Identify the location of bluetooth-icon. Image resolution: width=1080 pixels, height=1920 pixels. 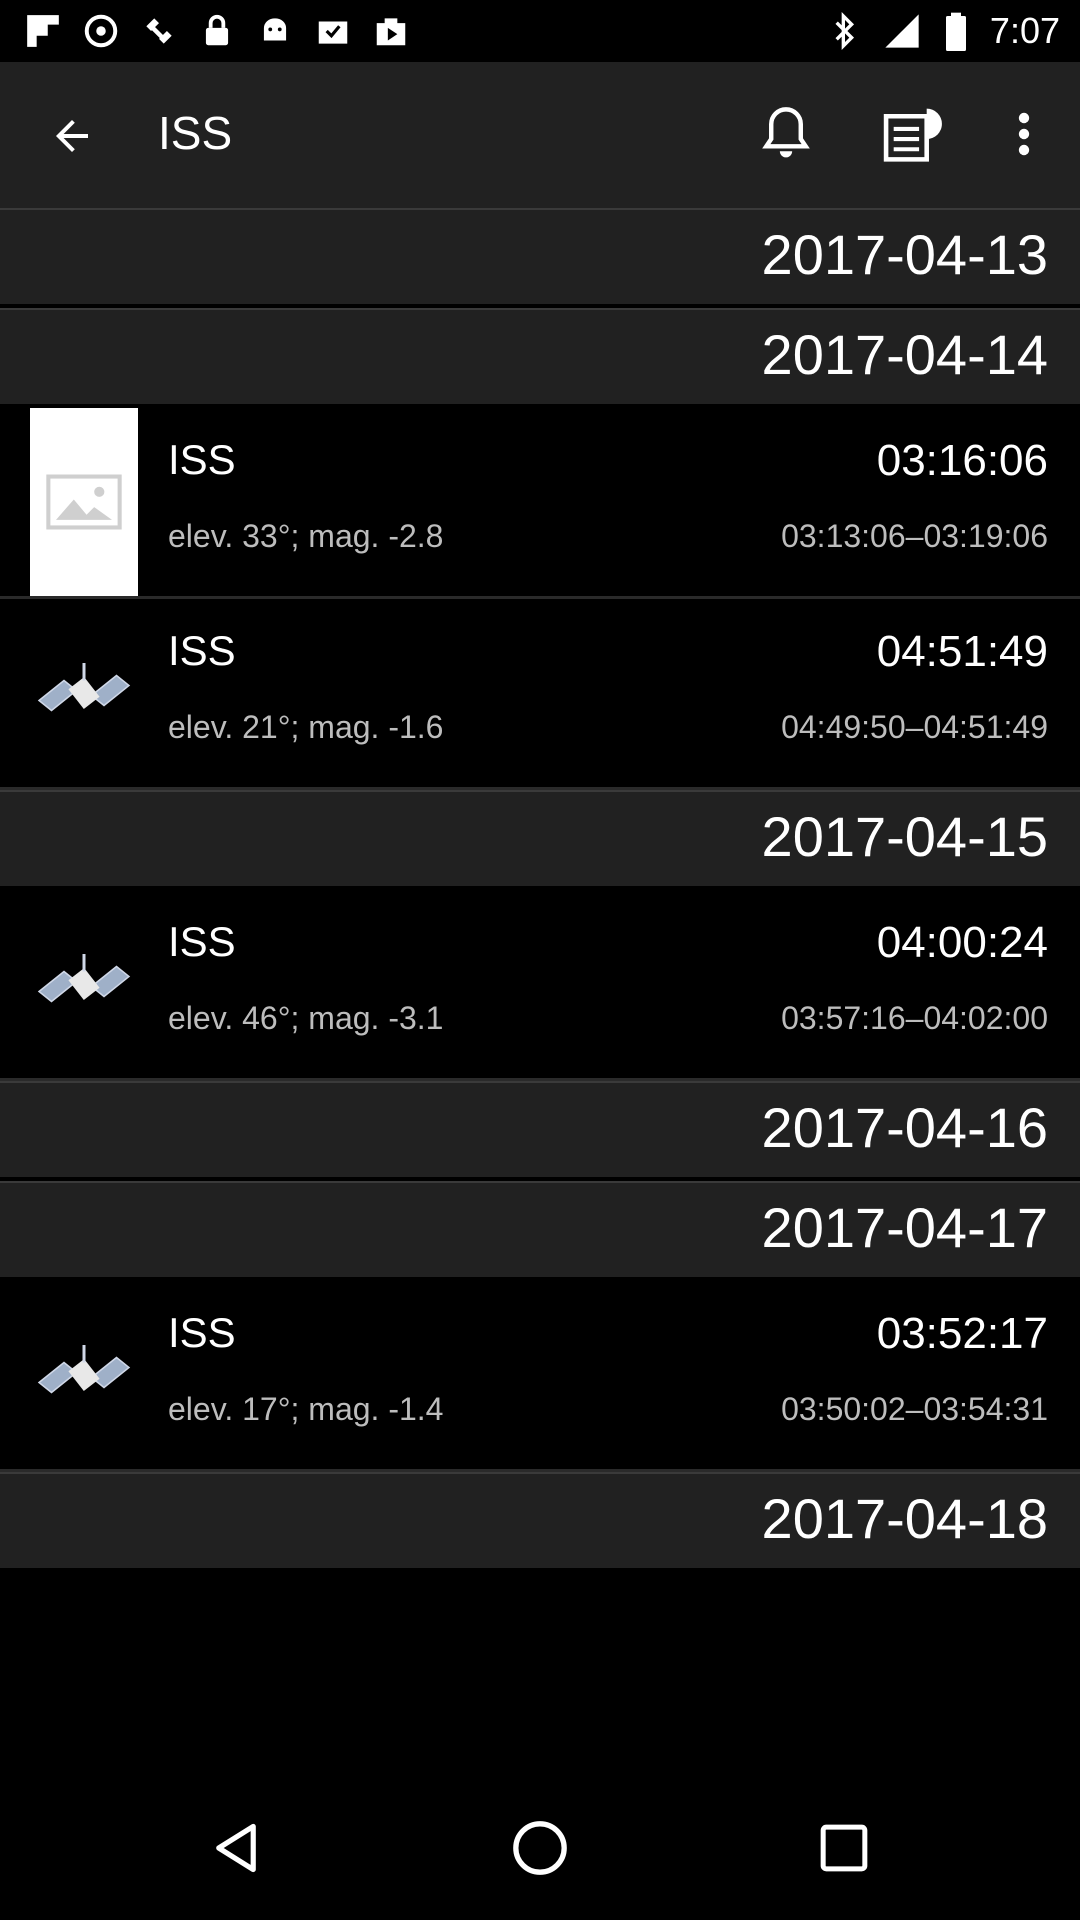
(844, 31).